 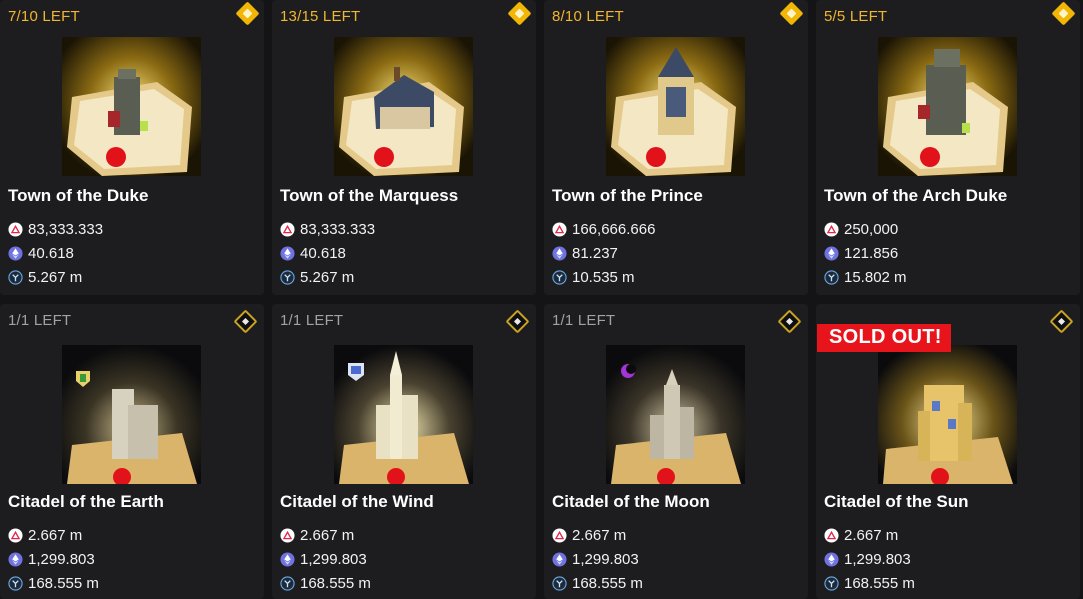 I want to click on price-eth: 81.237, so click(x=603, y=253).